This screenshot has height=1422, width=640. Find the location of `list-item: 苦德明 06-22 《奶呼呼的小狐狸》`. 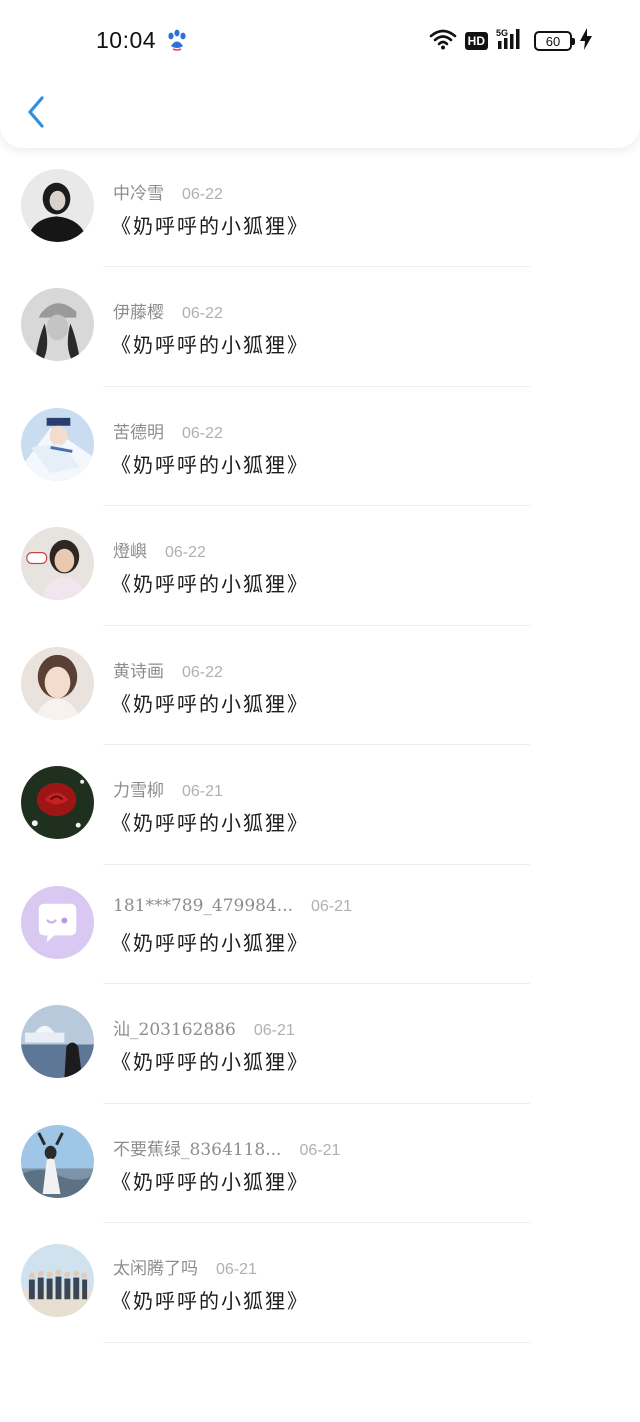

list-item: 苦德明 06-22 《奶呼呼的小狐狸》 is located at coordinates (320, 446).